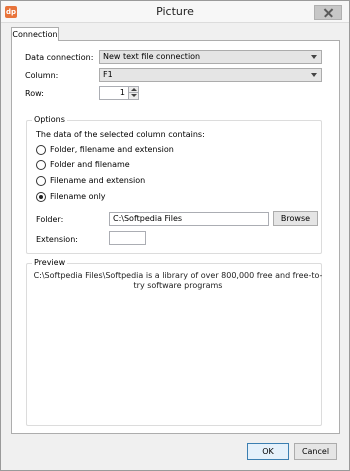  What do you see at coordinates (133, 96) in the screenshot?
I see `spin-down-icon` at bounding box center [133, 96].